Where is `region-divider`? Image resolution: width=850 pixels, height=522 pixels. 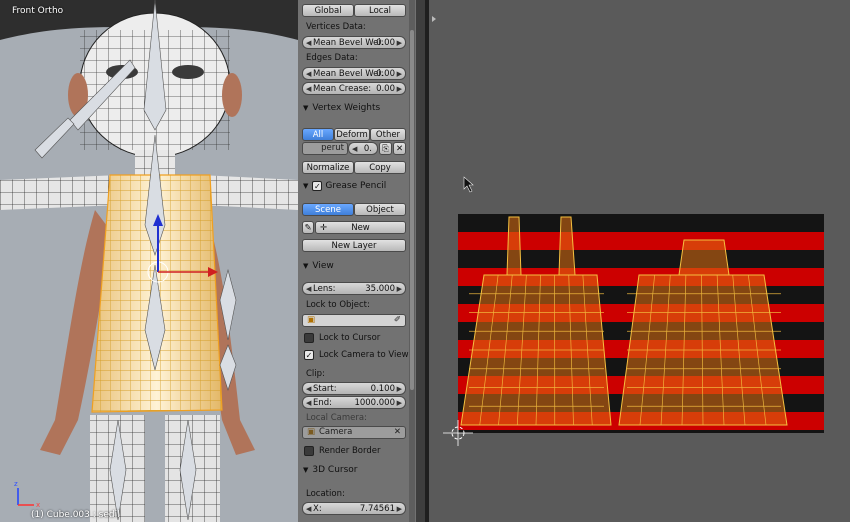
region-divider is located at coordinates (420, 261).